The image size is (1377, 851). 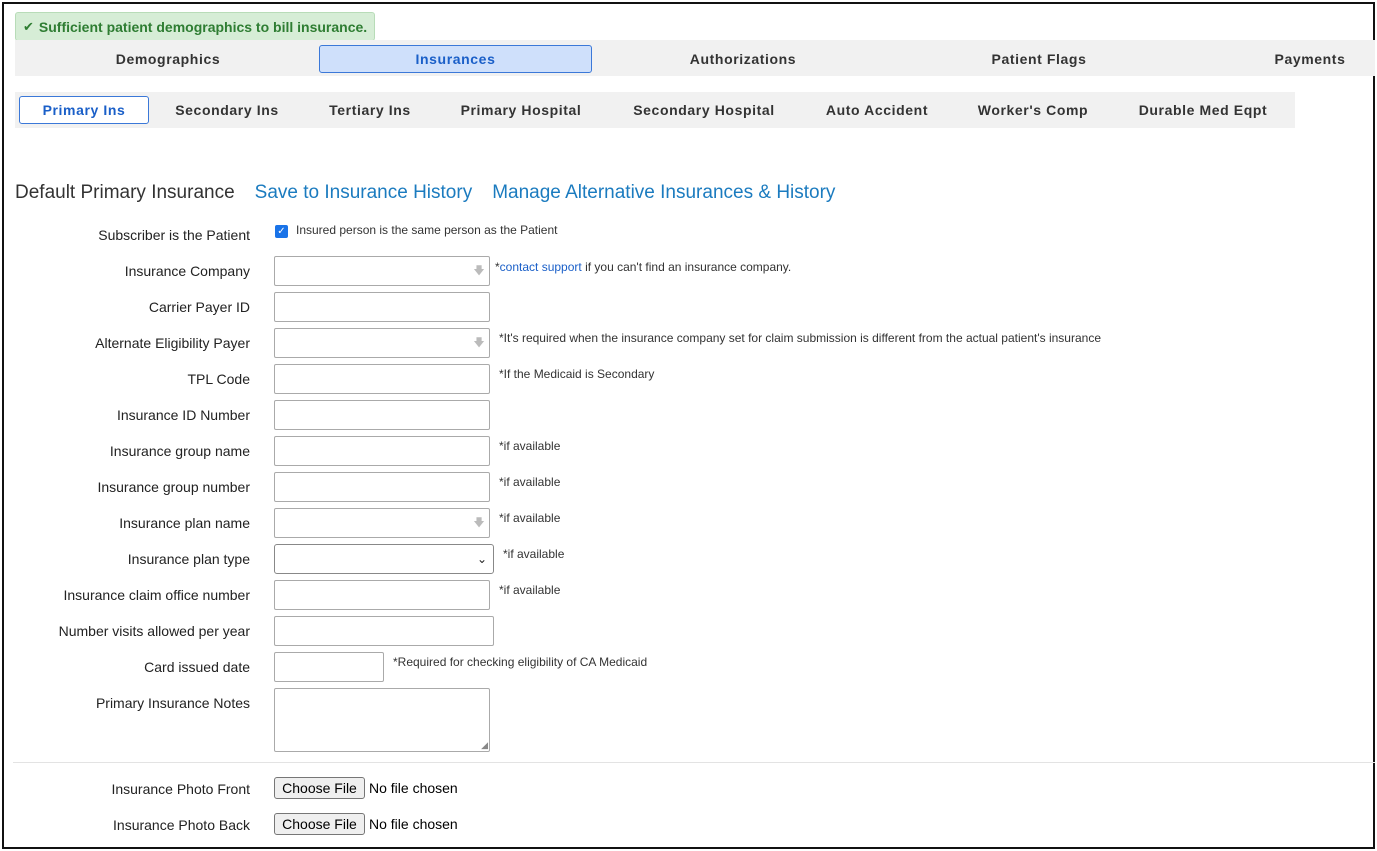 What do you see at coordinates (1033, 110) in the screenshot?
I see `tab-workers-comp: Worker's Comp` at bounding box center [1033, 110].